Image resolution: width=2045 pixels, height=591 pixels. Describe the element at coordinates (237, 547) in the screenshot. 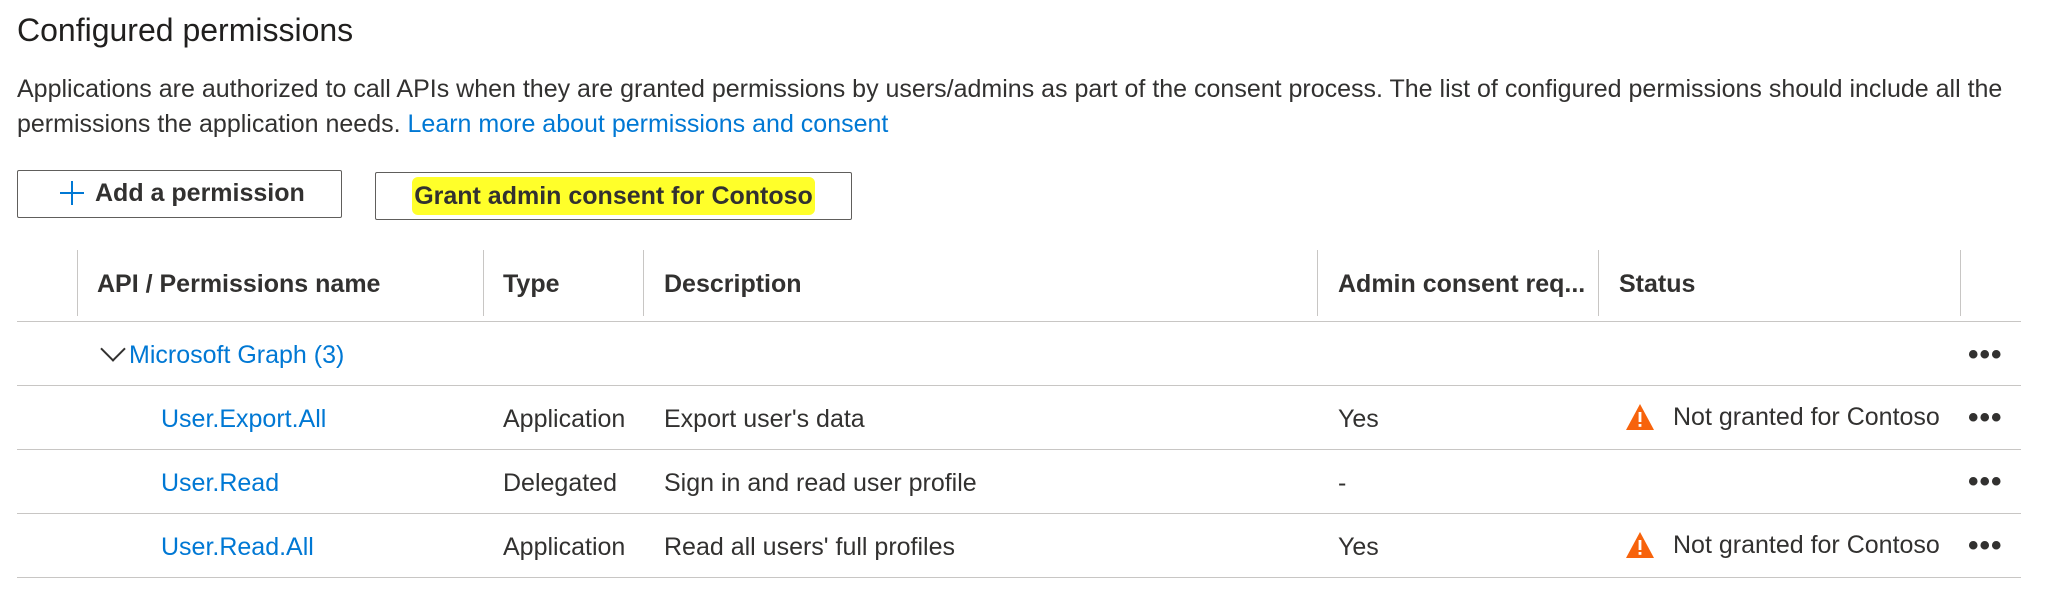

I see `permission-name-link: User.Read.All` at that location.